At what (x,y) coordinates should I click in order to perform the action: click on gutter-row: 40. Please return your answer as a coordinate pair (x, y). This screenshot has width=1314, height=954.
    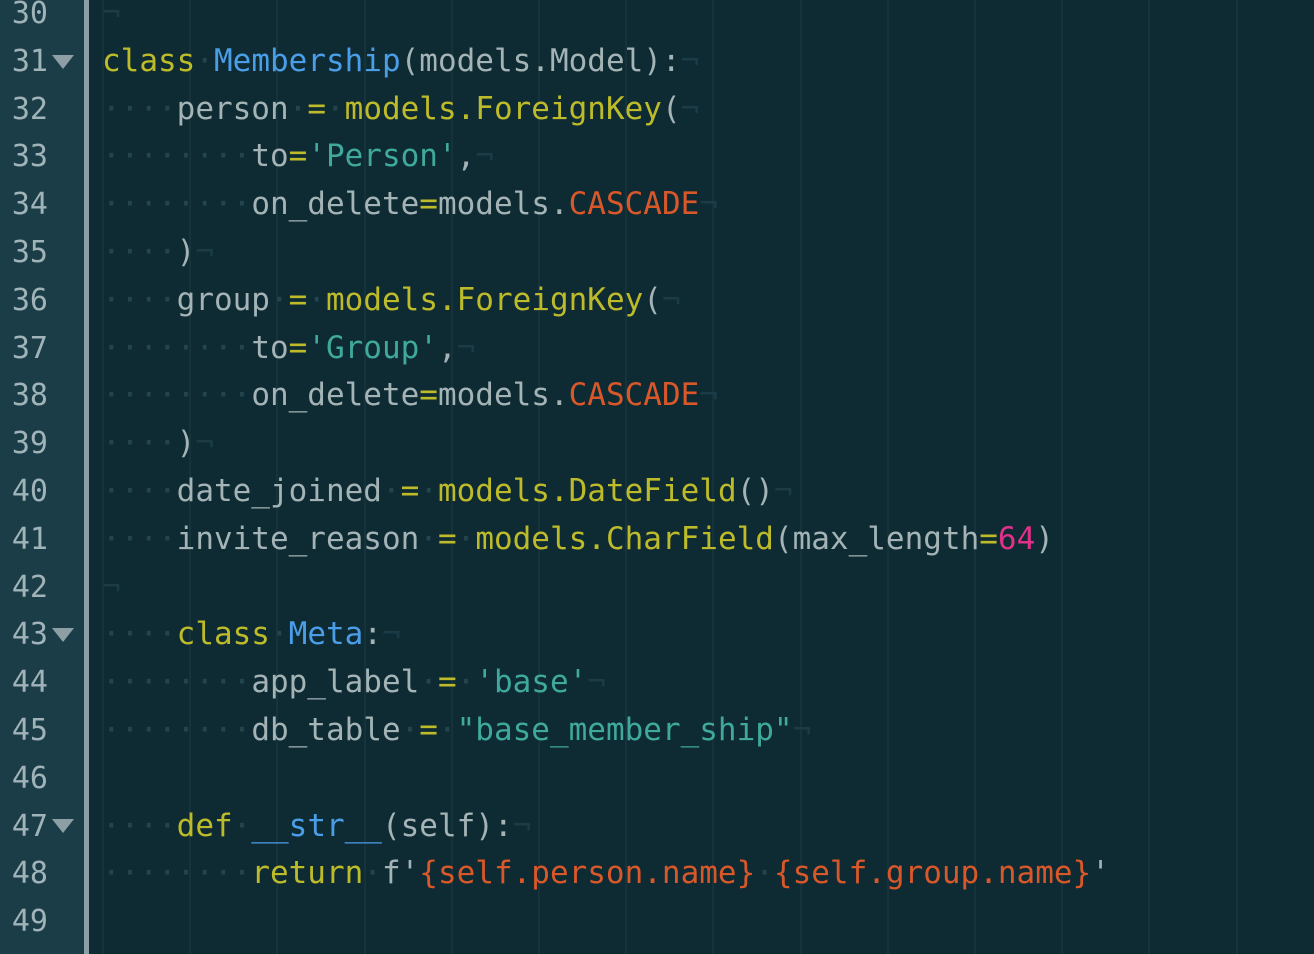
    Looking at the image, I should click on (42, 492).